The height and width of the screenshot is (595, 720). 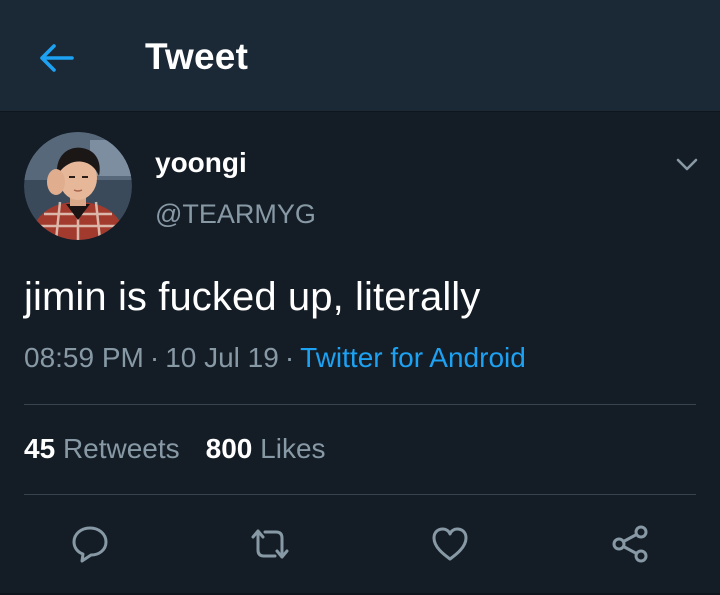 I want to click on arrow-left-icon, so click(x=57, y=58).